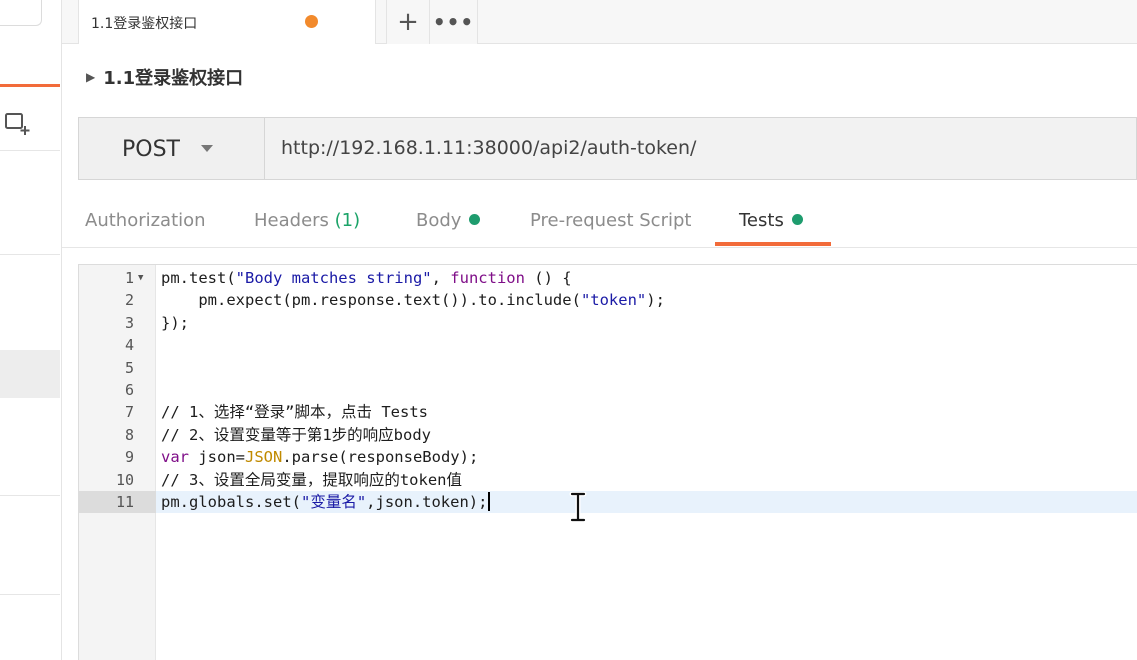  I want to click on more-tabs-button: •••, so click(454, 22).